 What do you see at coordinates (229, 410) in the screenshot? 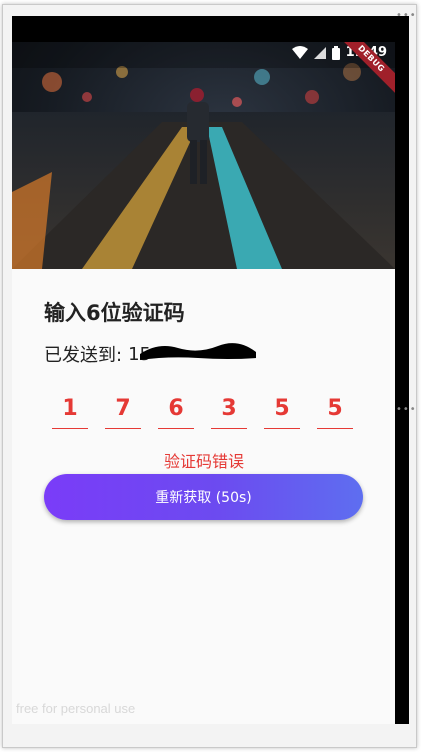
I see `code-digit-4: 3` at bounding box center [229, 410].